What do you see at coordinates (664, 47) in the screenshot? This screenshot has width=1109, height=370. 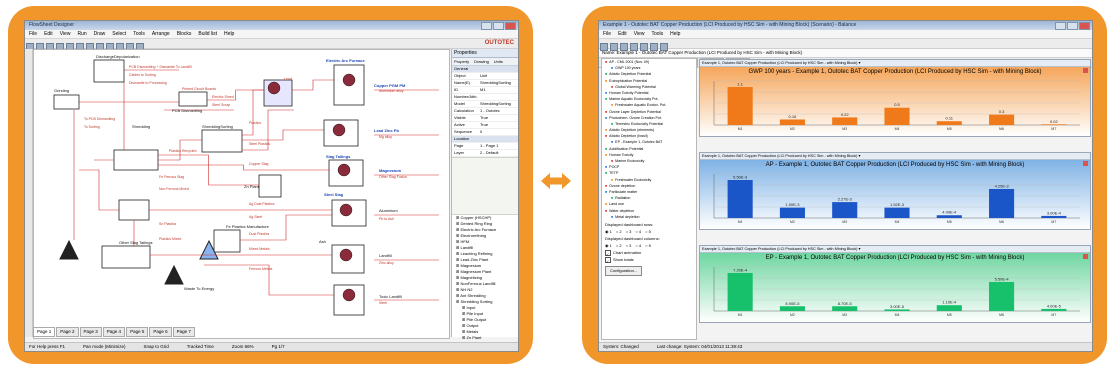 I see `help-icon` at bounding box center [664, 47].